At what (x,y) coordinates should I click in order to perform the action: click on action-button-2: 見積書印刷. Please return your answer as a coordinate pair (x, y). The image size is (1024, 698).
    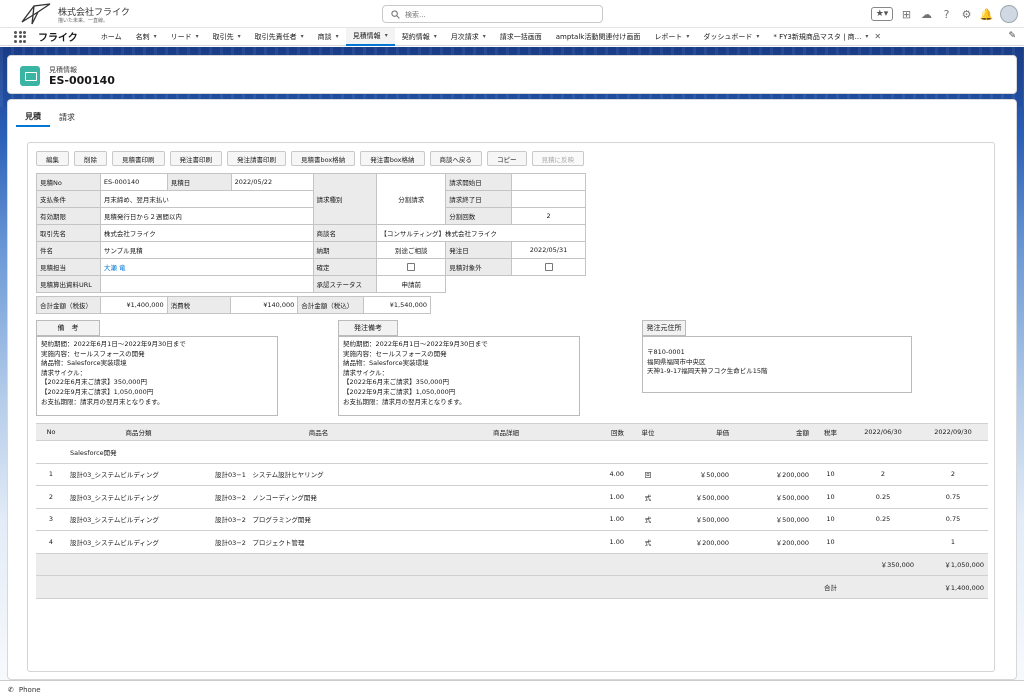
    Looking at the image, I should click on (138, 158).